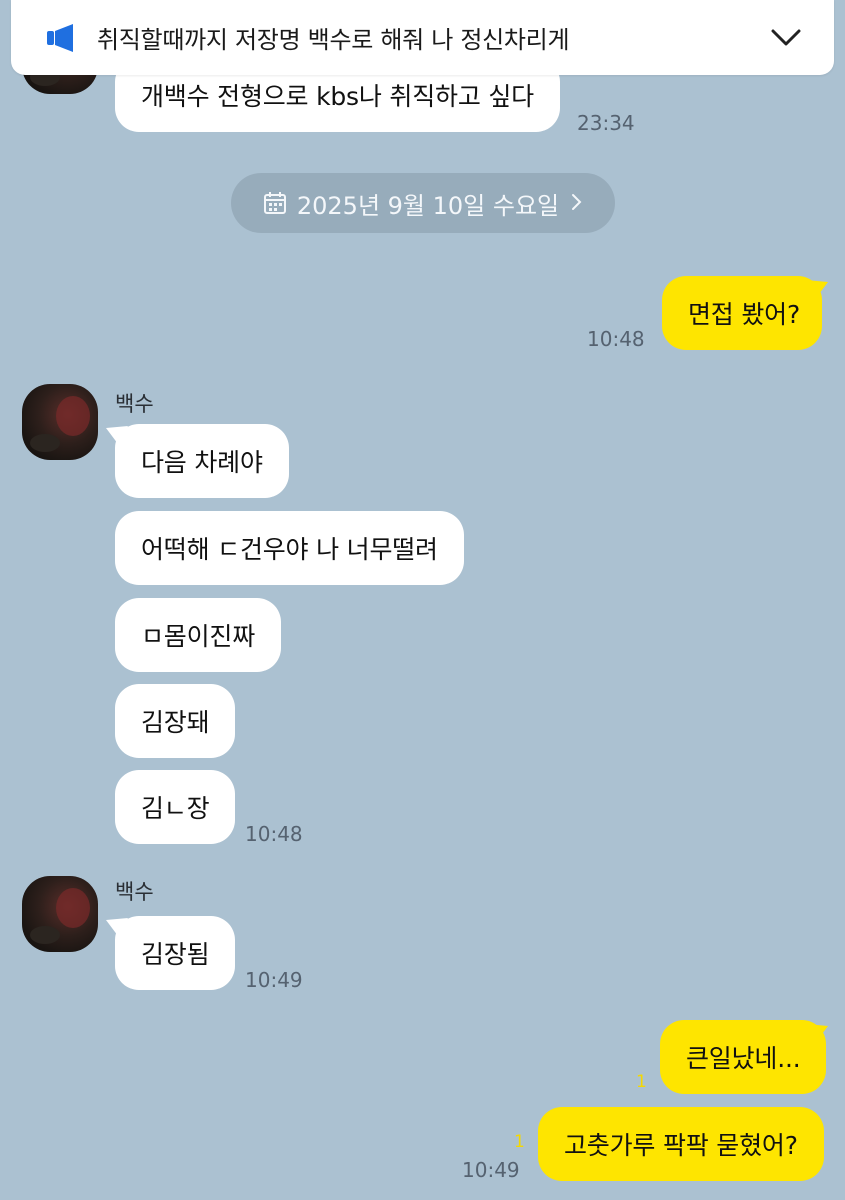  I want to click on date-label: 2025년 9월 10일 수요일, so click(428, 205).